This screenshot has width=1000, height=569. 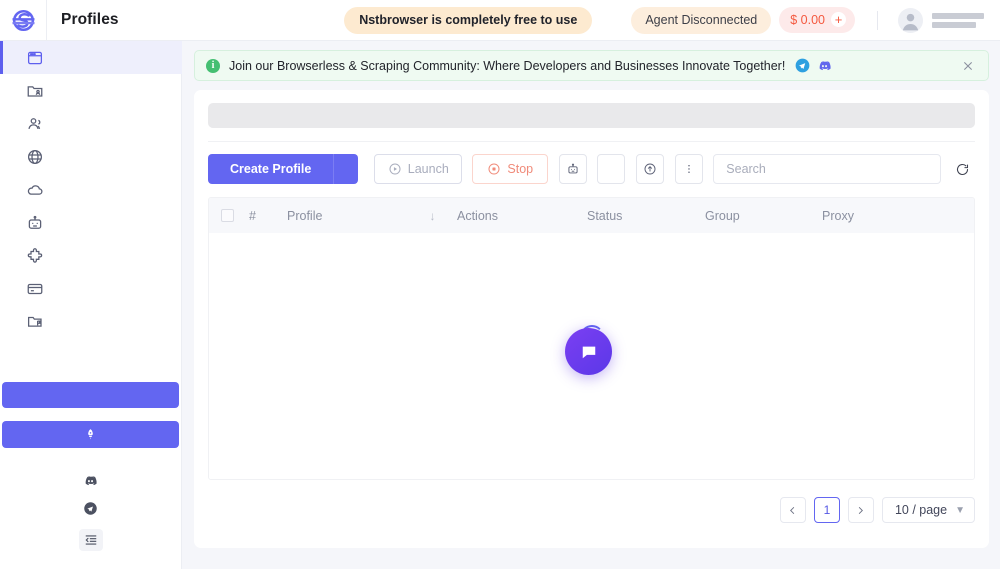 I want to click on table-header-row: # Profile ↓ Actions Status Group Proxy, so click(x=591, y=215).